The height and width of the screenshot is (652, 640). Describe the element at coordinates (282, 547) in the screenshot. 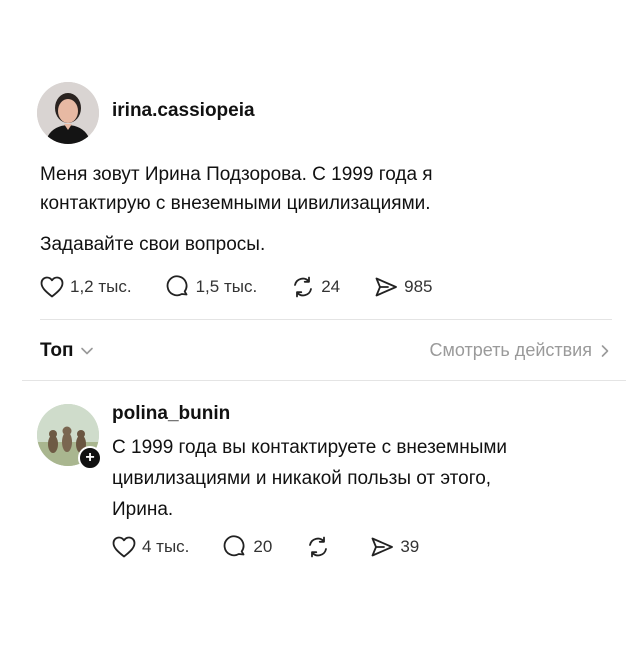

I see `reply-actions: 4 тыс. 20 39` at that location.